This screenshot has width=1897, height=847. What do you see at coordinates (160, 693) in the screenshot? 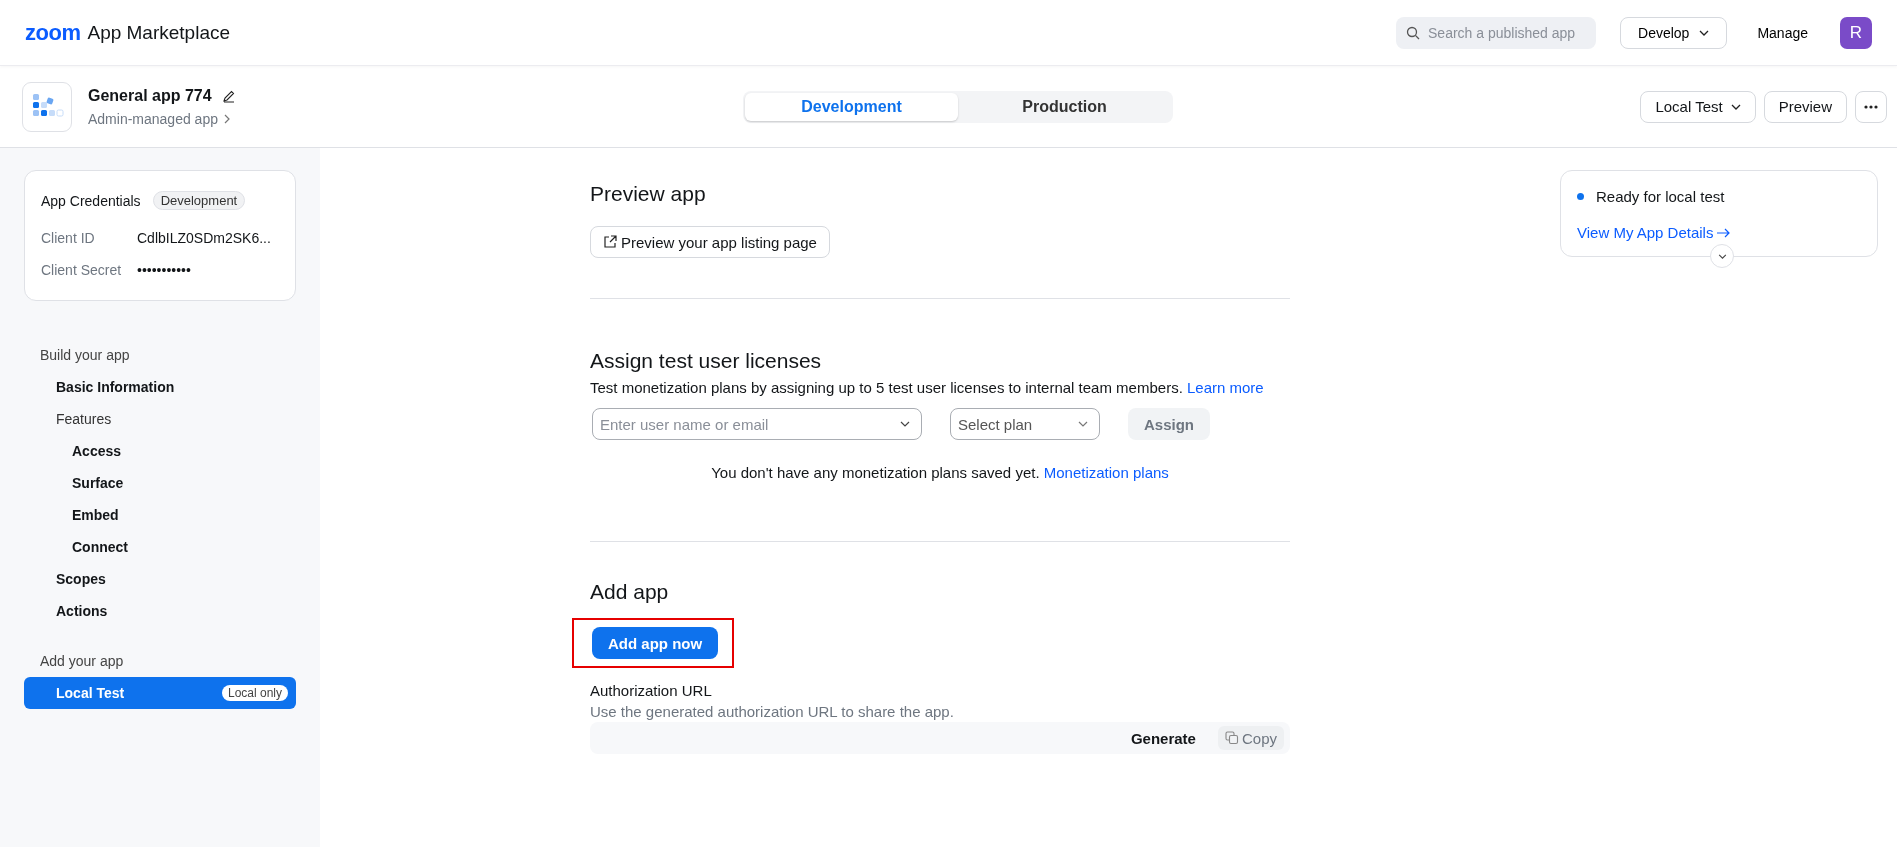
I see `nav-item: Local Test Local only` at bounding box center [160, 693].